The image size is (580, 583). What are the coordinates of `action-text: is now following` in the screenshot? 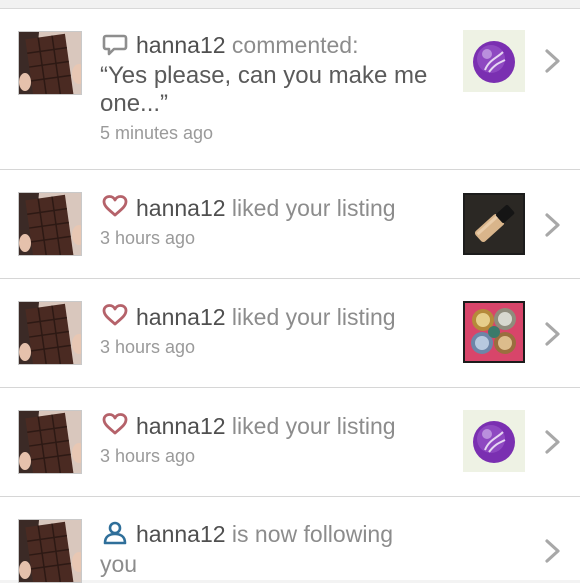 It's located at (309, 534).